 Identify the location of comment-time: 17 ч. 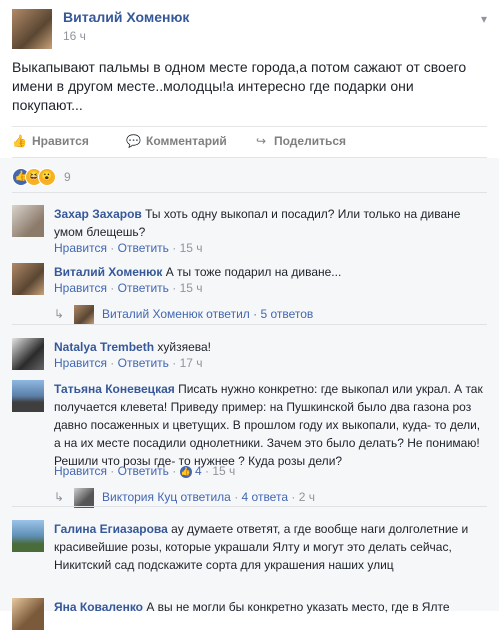
(191, 363).